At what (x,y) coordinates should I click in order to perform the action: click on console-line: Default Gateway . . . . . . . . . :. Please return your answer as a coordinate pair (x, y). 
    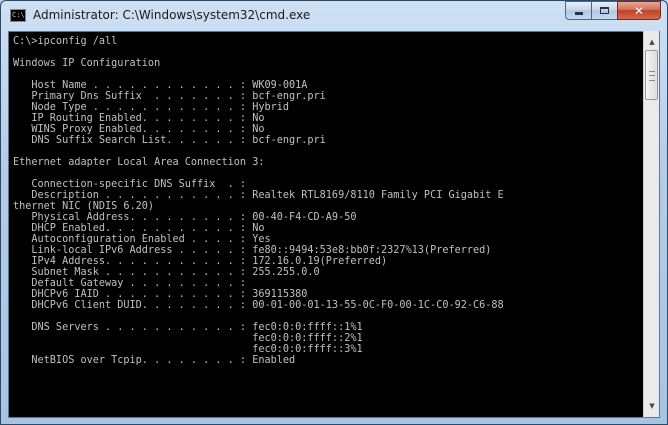
    Looking at the image, I should click on (130, 283).